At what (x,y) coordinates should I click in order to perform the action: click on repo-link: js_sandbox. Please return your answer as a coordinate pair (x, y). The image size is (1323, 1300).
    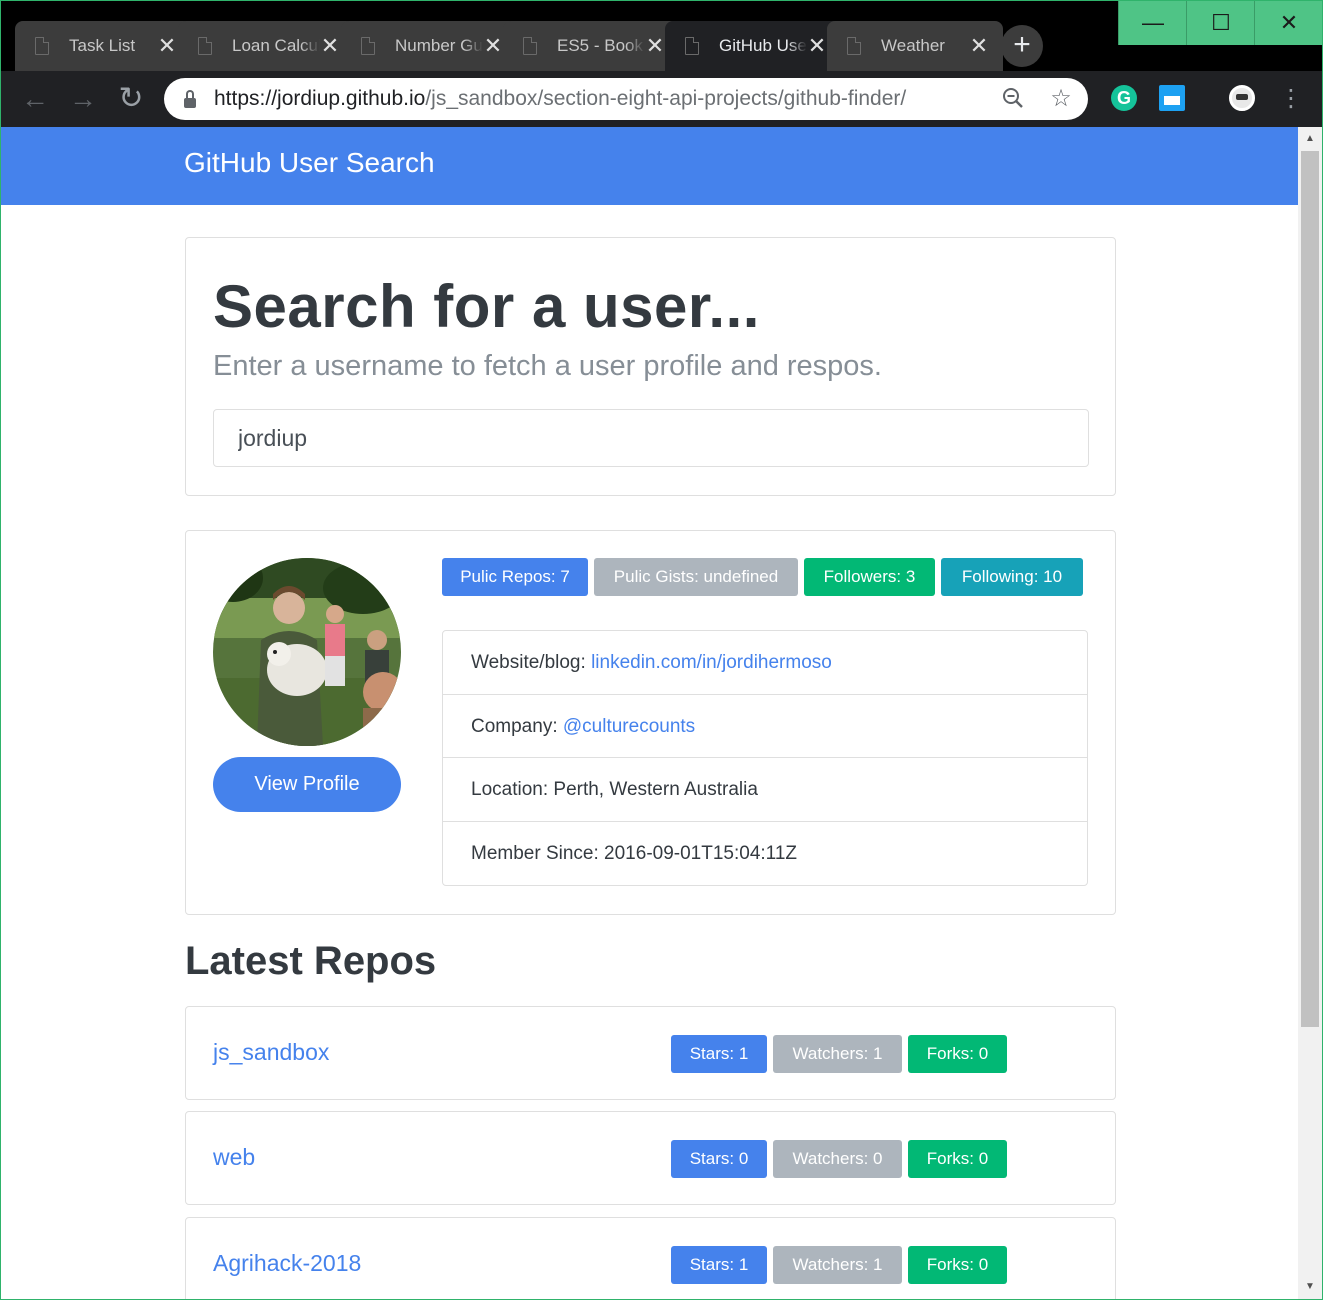
    Looking at the image, I should click on (271, 1052).